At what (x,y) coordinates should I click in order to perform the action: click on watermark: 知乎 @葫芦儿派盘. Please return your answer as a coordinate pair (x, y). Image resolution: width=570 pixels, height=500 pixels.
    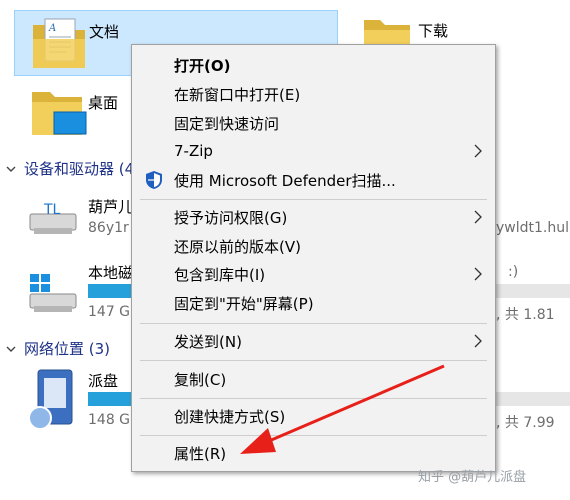
    Looking at the image, I should click on (472, 477).